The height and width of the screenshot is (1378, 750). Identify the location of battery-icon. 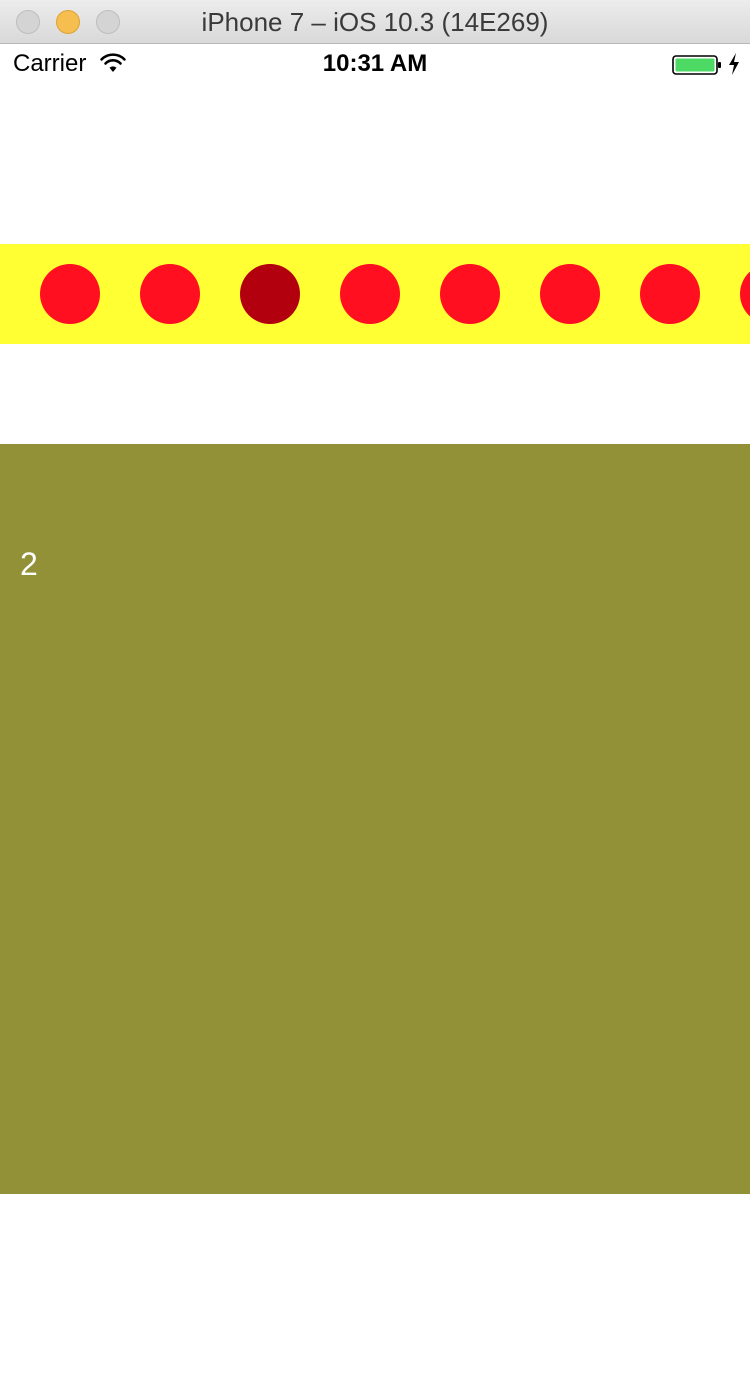
(696, 65).